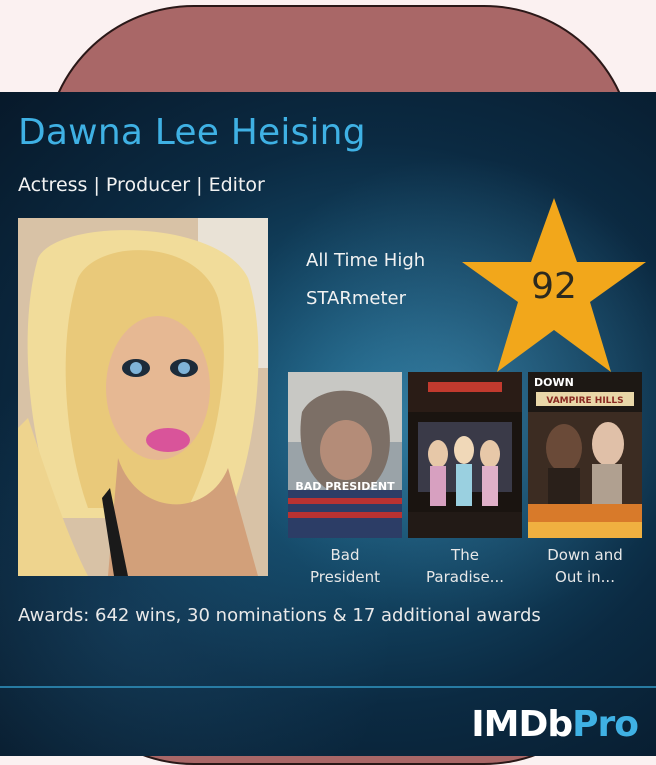 This screenshot has height=765, width=656. Describe the element at coordinates (356, 298) in the screenshot. I see `starmeter-label-line2: STARmeter` at that location.